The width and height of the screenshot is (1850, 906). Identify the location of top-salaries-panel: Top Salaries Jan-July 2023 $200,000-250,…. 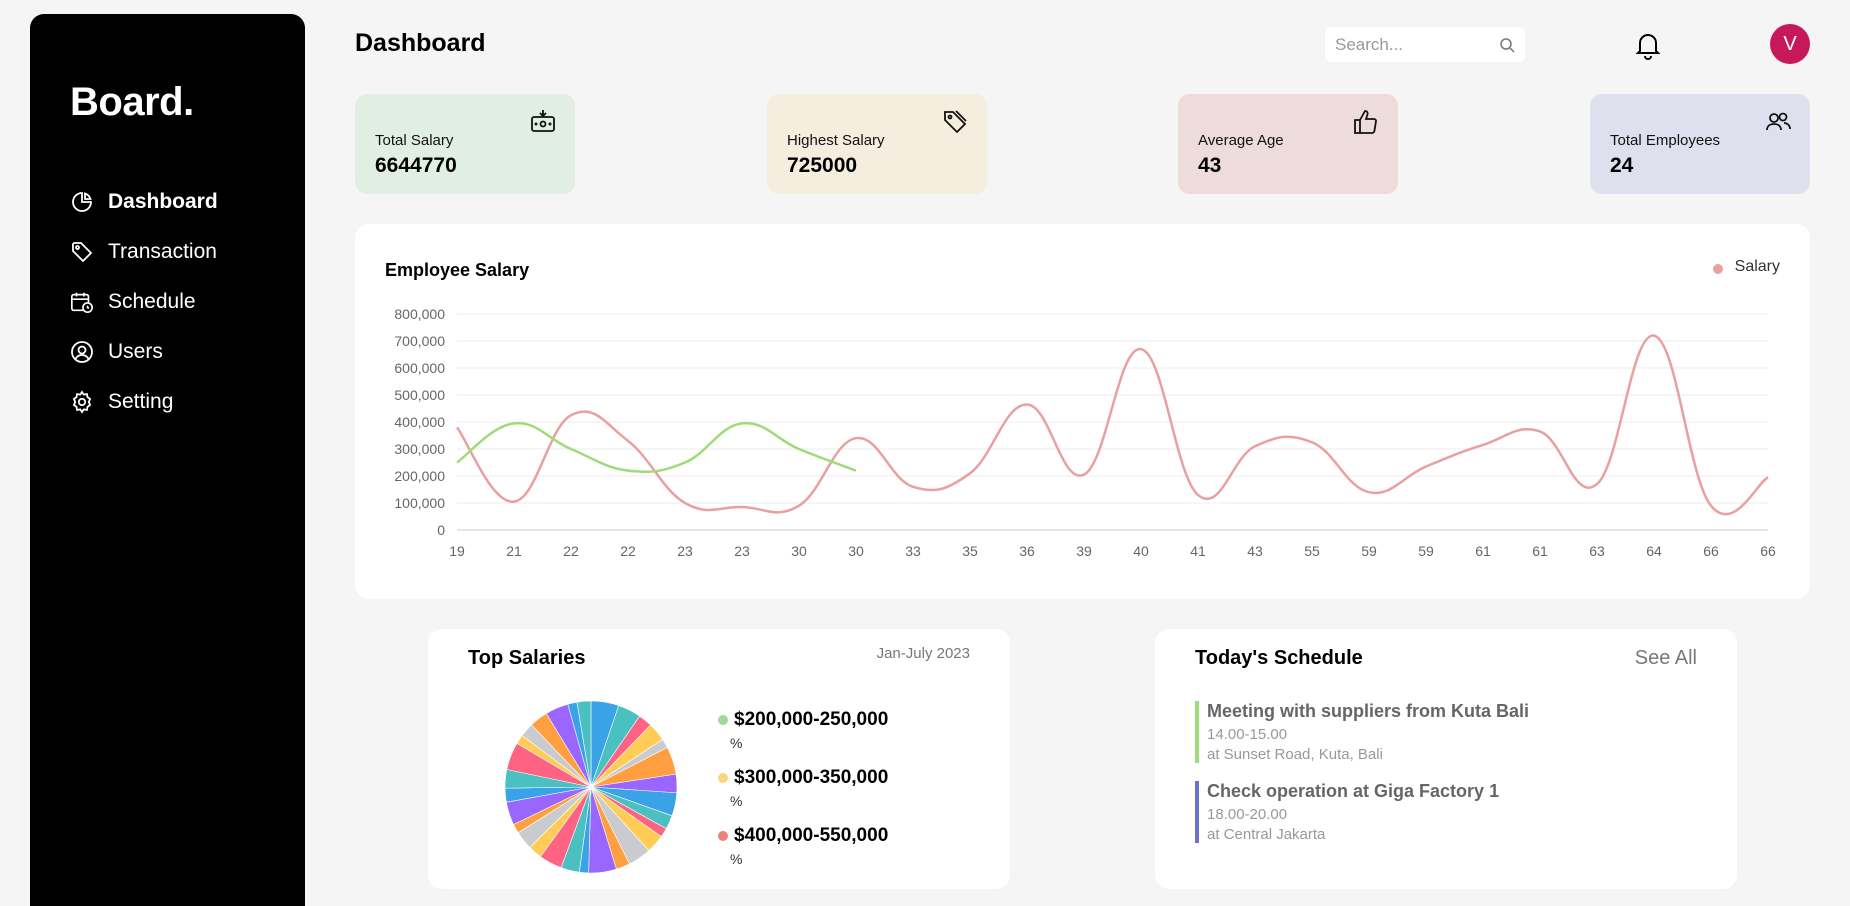
(719, 759).